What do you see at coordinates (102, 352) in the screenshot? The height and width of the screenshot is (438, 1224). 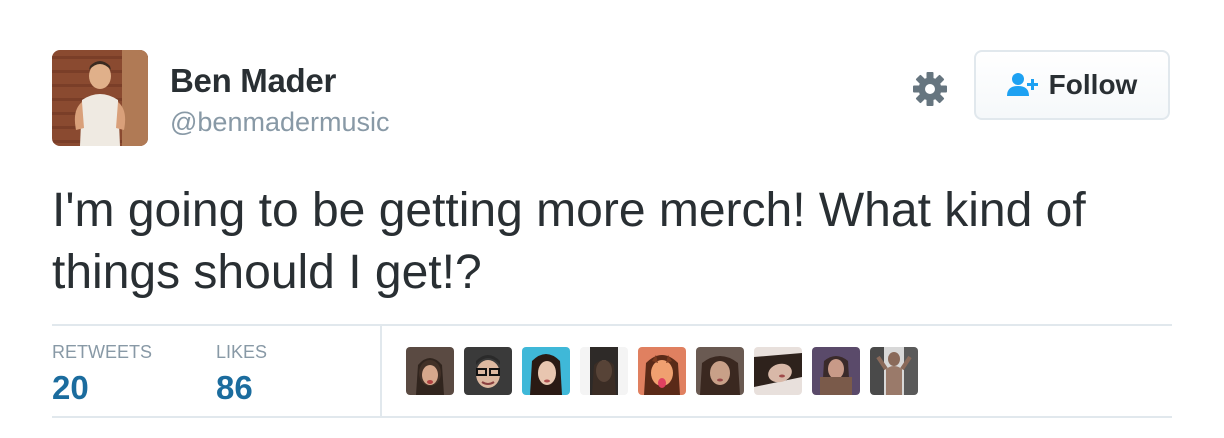 I see `retweets-label: RETWEETS` at bounding box center [102, 352].